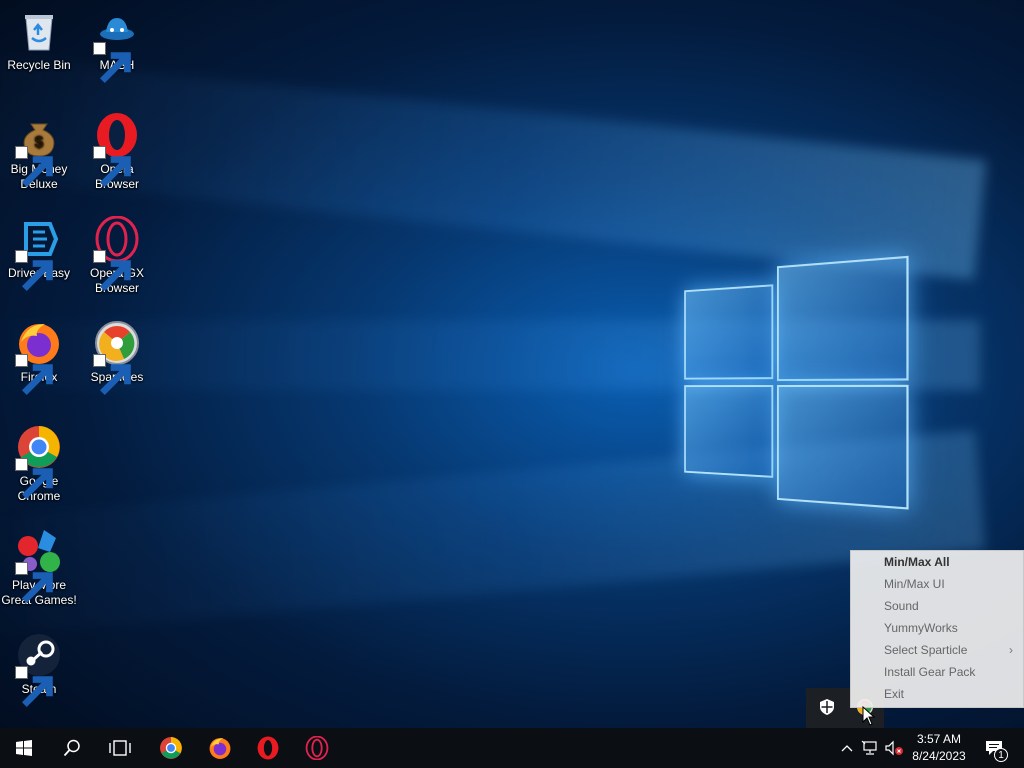  I want to click on menu-item-install-gear-pack: Install Gear Pack, so click(937, 672).